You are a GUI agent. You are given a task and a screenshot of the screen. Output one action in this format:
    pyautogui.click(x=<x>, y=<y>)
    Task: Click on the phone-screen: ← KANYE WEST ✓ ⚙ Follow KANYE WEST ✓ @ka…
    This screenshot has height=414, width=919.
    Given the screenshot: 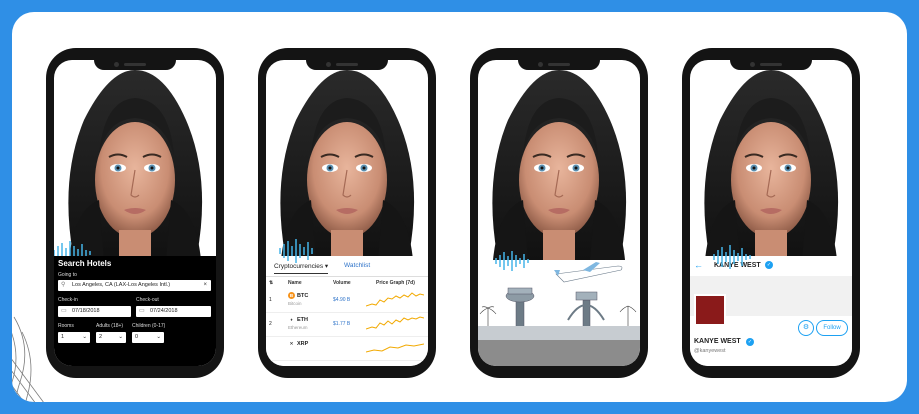 What is the action you would take?
    pyautogui.click(x=771, y=213)
    